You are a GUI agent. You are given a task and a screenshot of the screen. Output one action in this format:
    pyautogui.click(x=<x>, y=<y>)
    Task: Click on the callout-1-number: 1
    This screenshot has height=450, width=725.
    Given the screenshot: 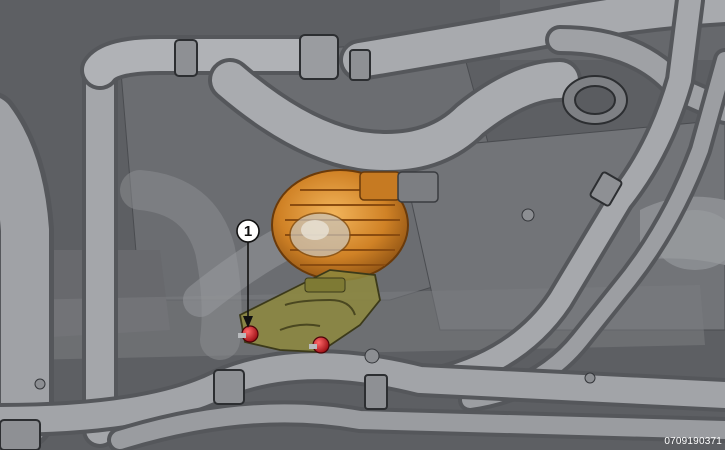 What is the action you would take?
    pyautogui.click(x=248, y=231)
    